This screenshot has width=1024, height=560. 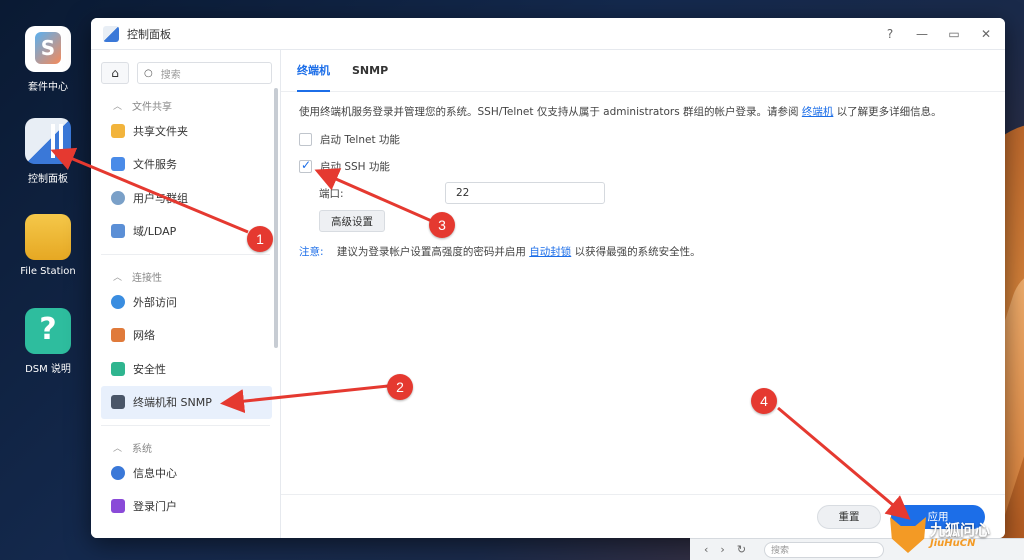 I want to click on sidebar-item-info-center: 信息中心, so click(x=185, y=473).